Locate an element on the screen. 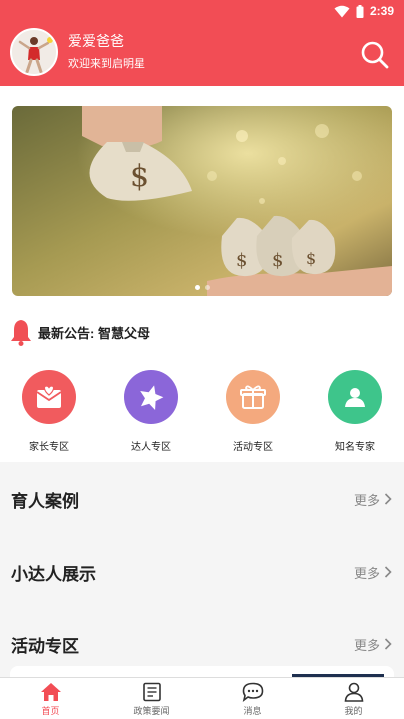 This screenshot has width=404, height=719. tab-profile: 我的 is located at coordinates (353, 698).